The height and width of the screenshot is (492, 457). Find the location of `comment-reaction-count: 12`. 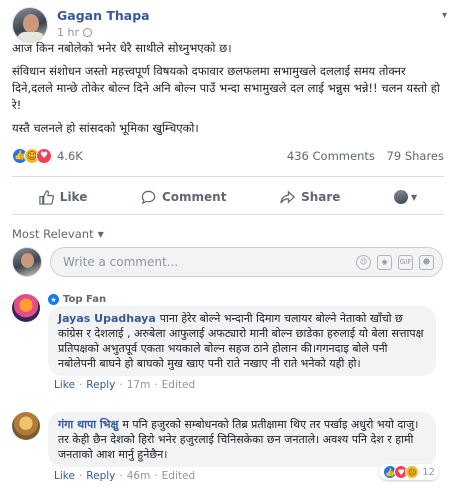

comment-reaction-count: 12 is located at coordinates (428, 472).